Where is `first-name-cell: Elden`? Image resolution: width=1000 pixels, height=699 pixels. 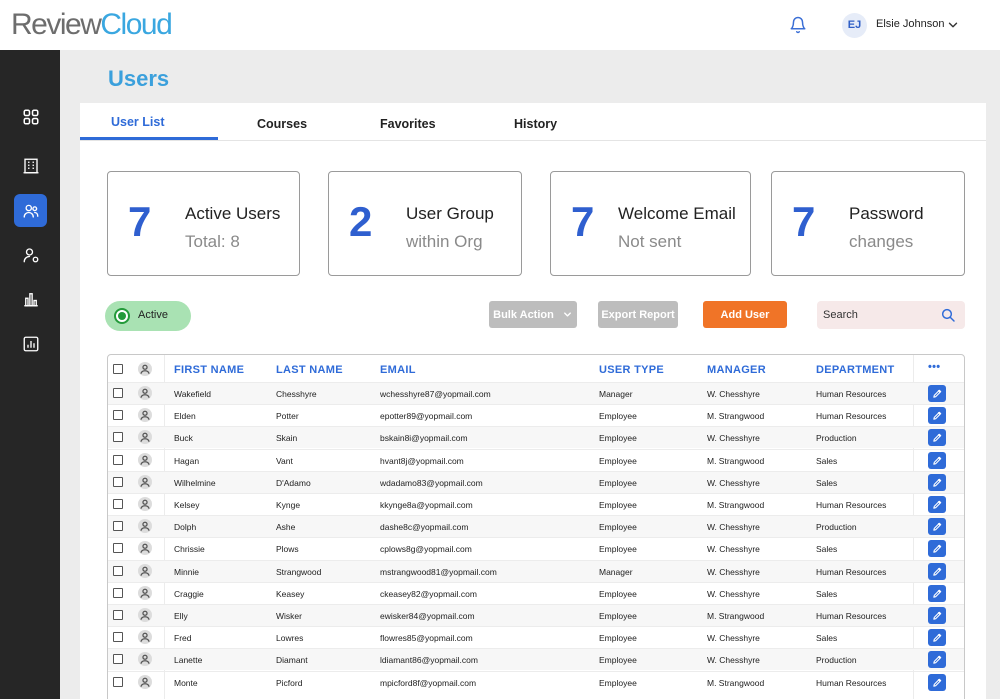
first-name-cell: Elden is located at coordinates (185, 416).